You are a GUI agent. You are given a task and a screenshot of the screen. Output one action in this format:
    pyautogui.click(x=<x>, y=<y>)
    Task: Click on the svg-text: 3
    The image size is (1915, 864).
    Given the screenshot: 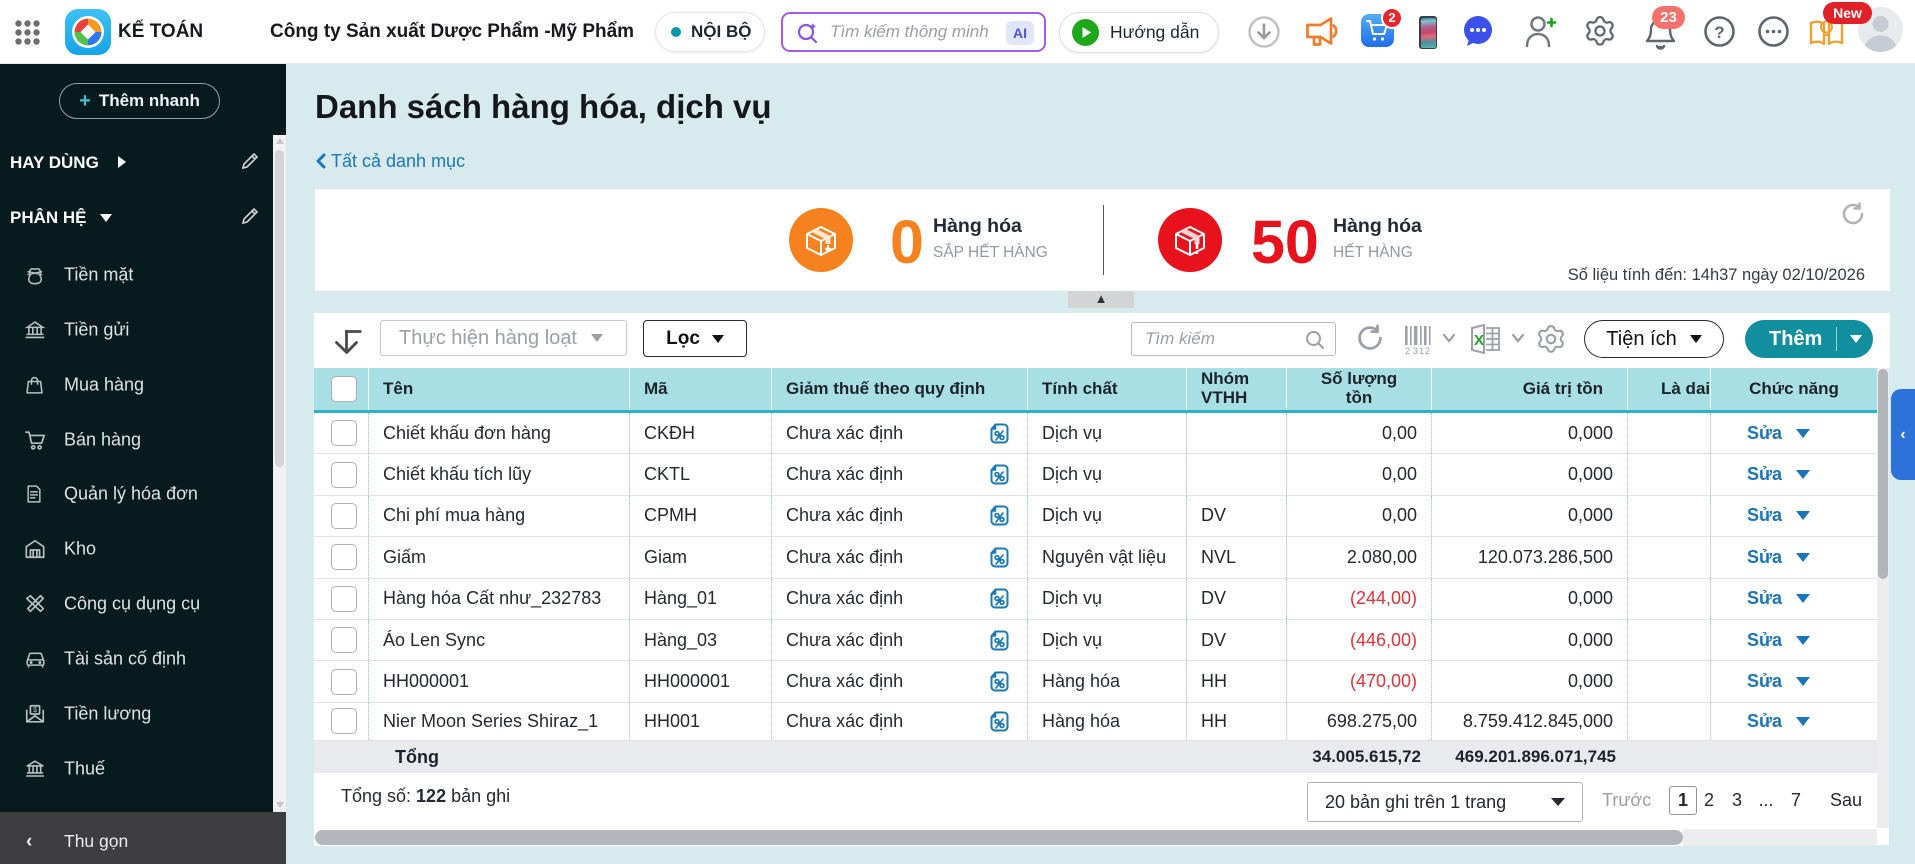 What is the action you would take?
    pyautogui.click(x=1415, y=350)
    